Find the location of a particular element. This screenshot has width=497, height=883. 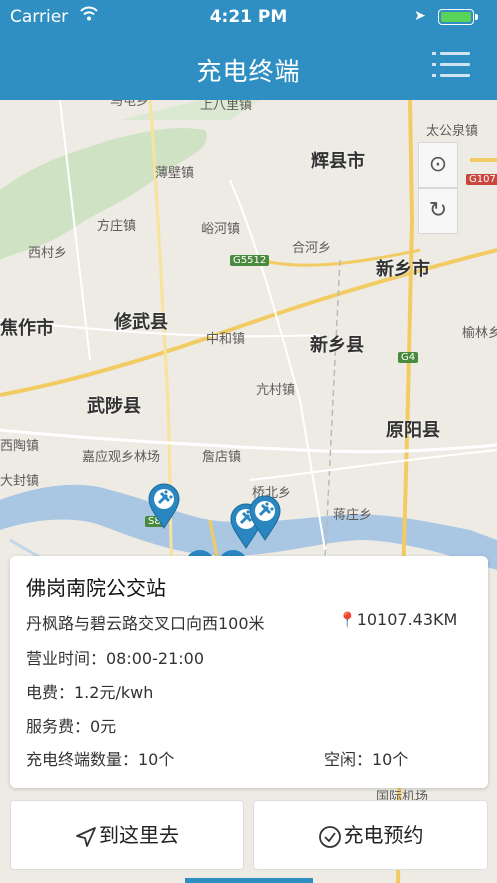

city-label: 新乡县 is located at coordinates (337, 345).